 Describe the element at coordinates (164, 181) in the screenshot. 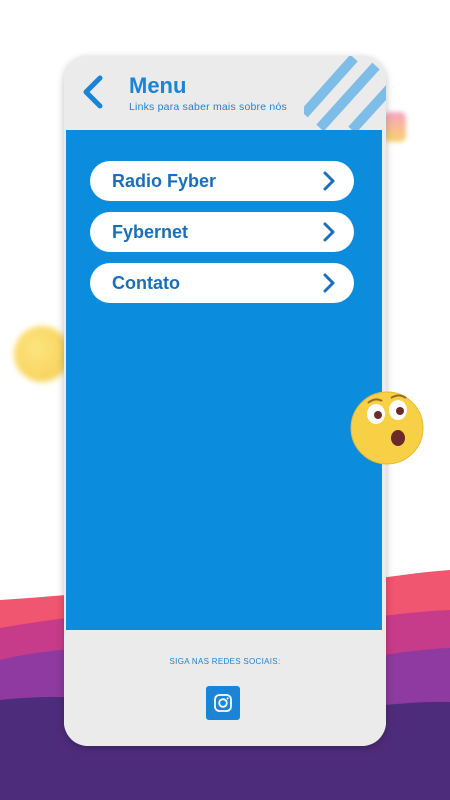

I see `menu-item-label: Radio Fyber` at that location.